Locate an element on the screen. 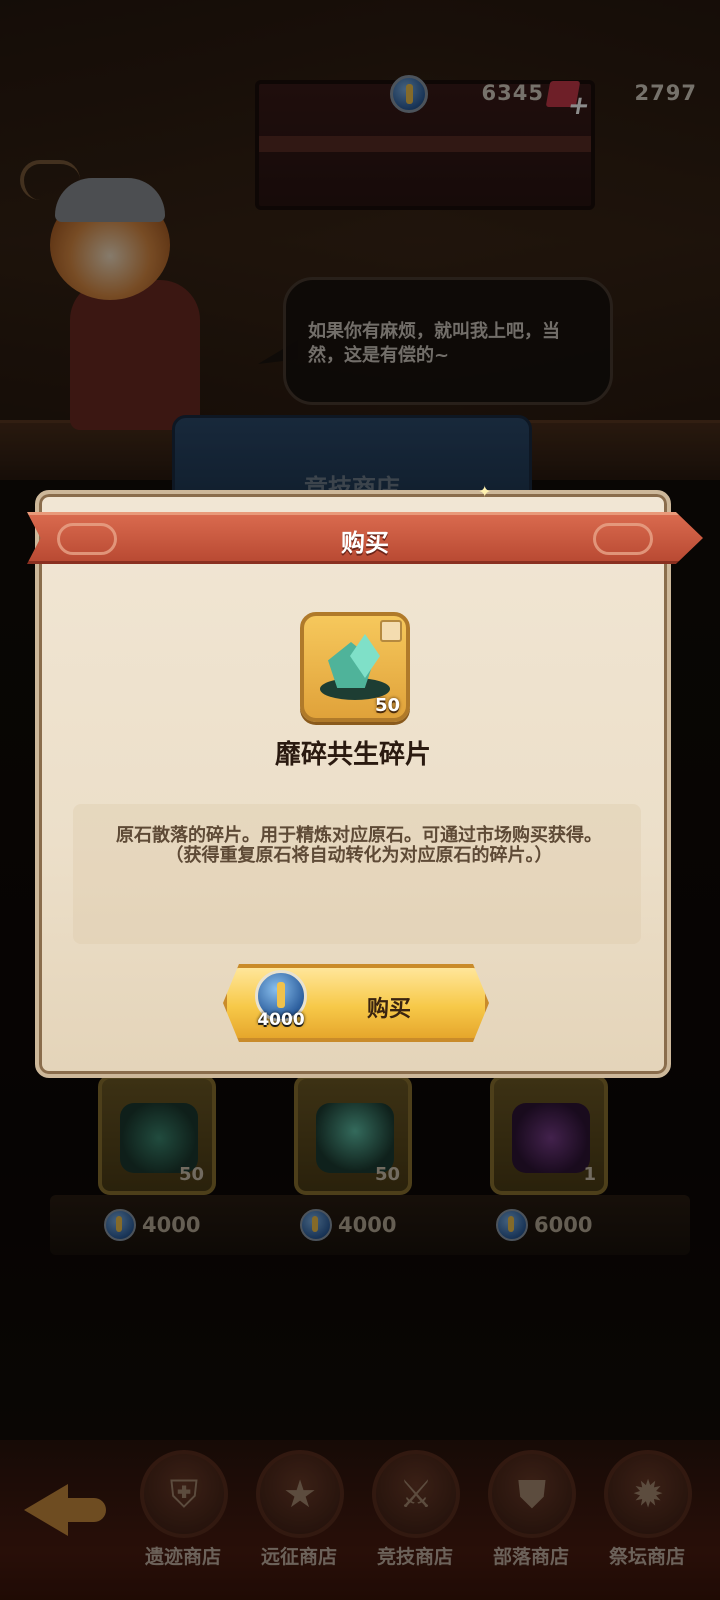  item-quantity: 50 is located at coordinates (387, 705).